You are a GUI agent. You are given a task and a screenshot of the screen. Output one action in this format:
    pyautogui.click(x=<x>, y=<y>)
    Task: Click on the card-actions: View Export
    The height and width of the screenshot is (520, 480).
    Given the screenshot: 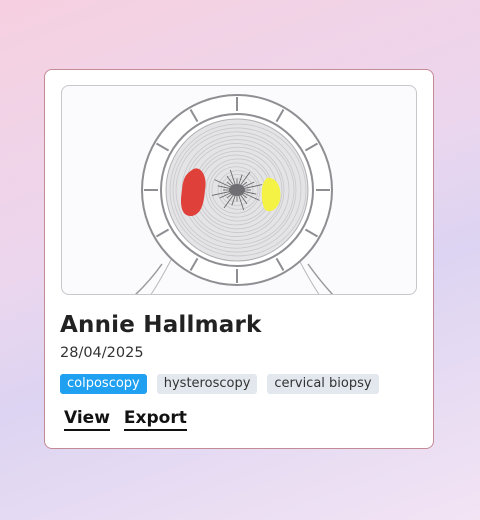 What is the action you would take?
    pyautogui.click(x=125, y=419)
    